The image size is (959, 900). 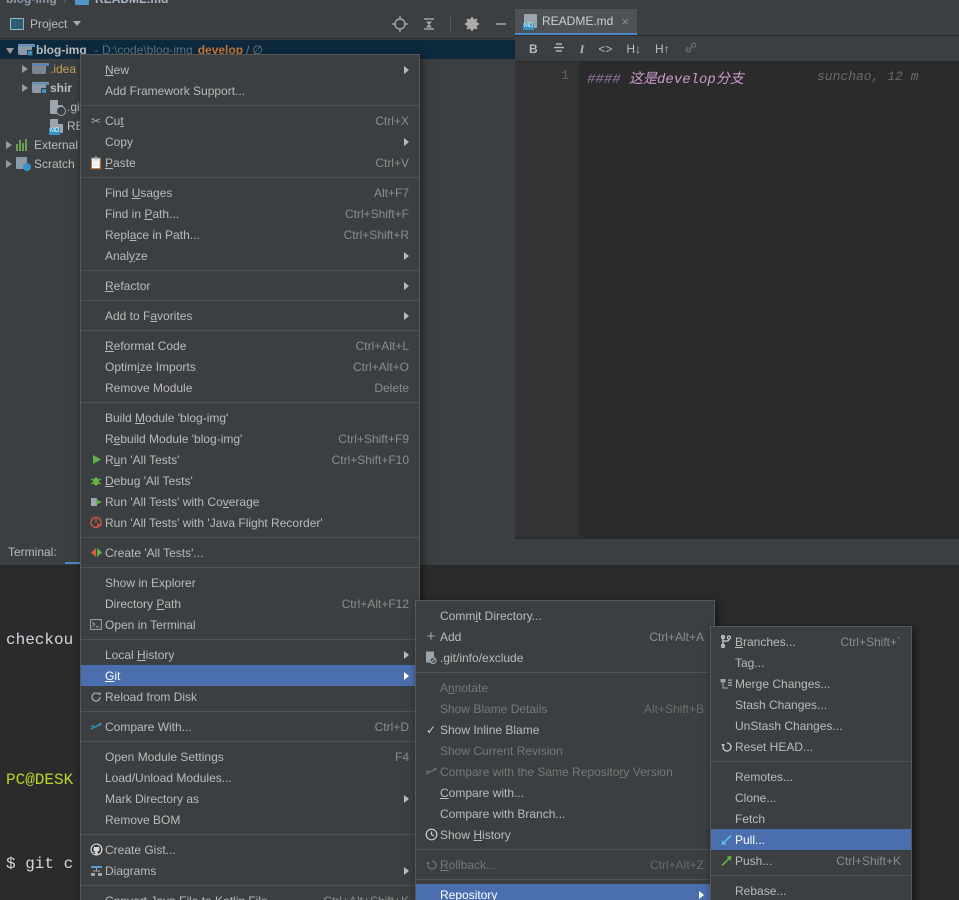 I want to click on menu-item-reformat-code: Reformat Code Ctrl+Alt+L, so click(x=250, y=345).